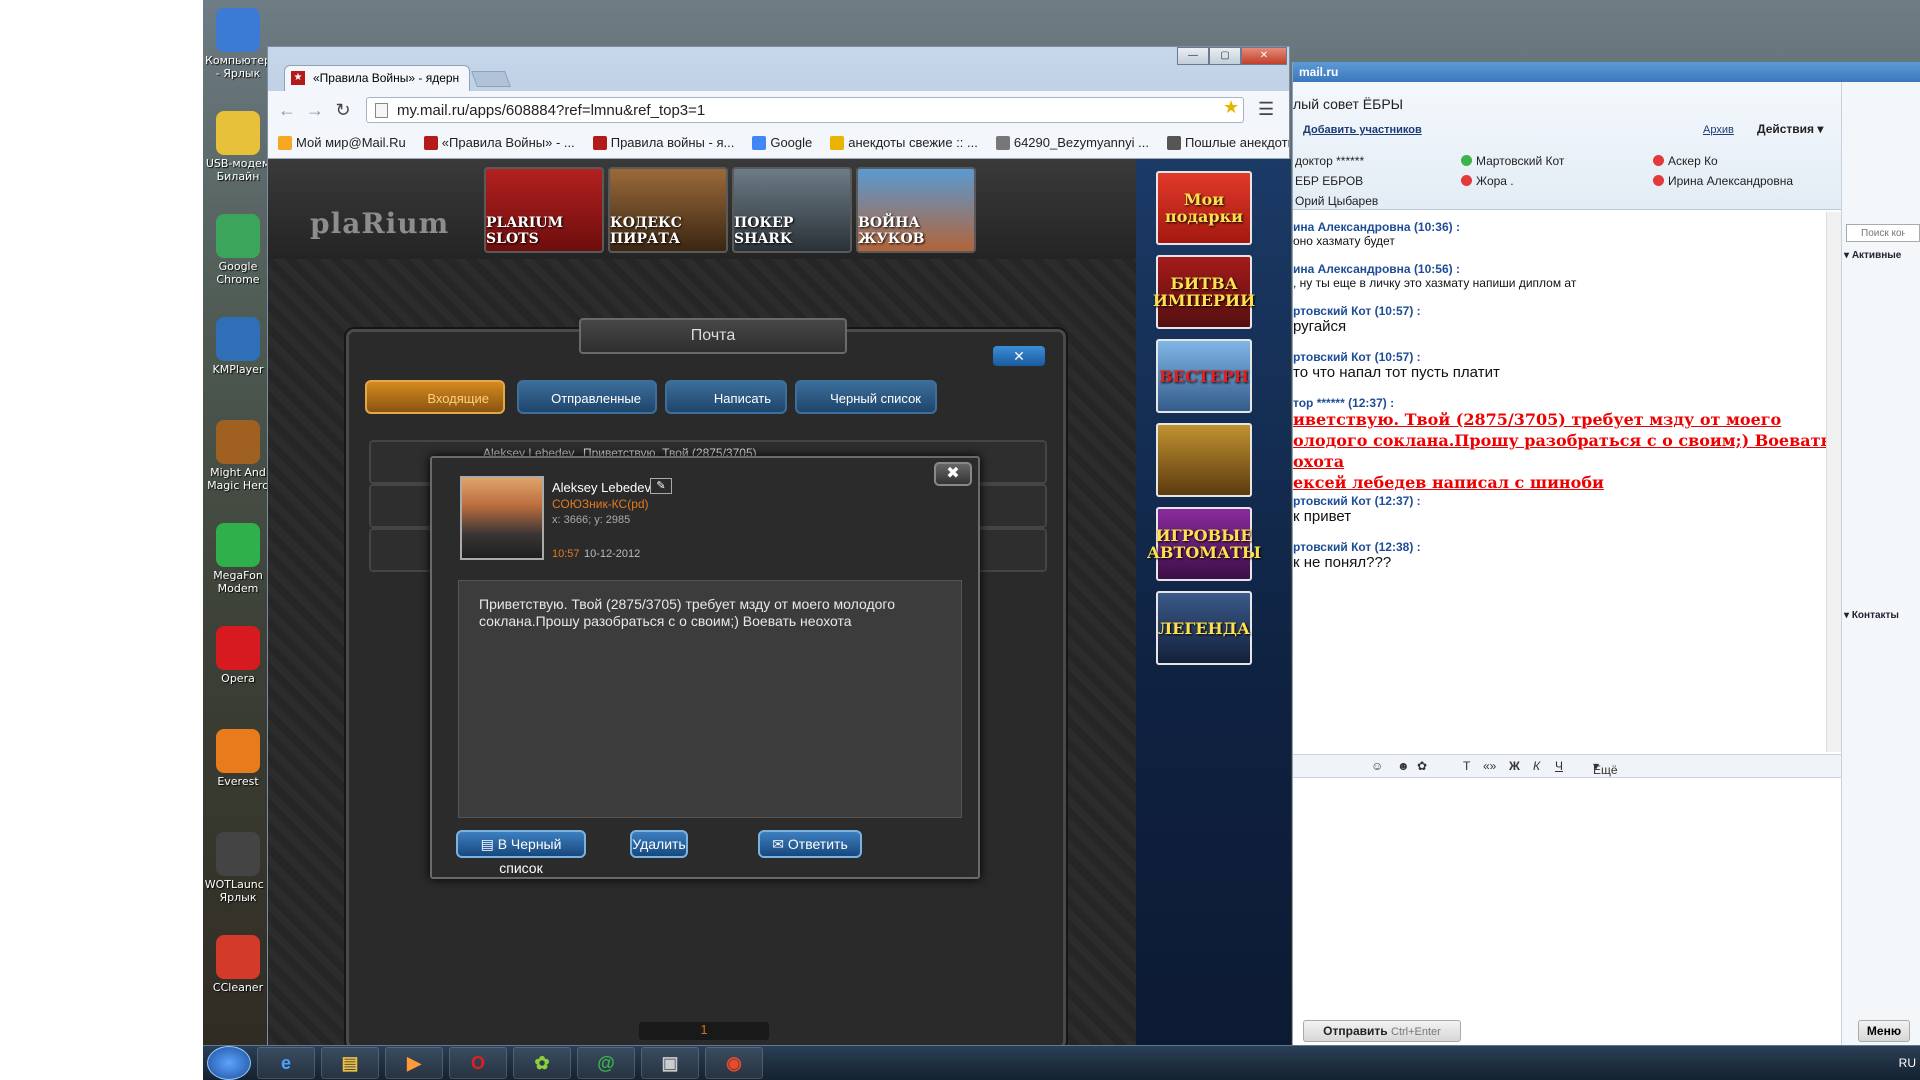 The image size is (1920, 1080). What do you see at coordinates (1685, 161) in the screenshot?
I see `participant: Аскер Ко` at bounding box center [1685, 161].